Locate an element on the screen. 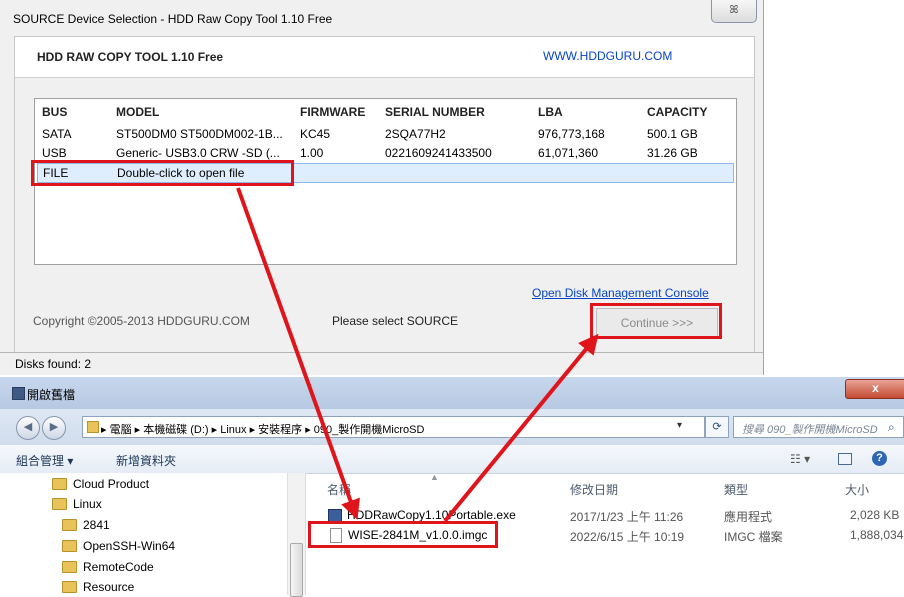 The height and width of the screenshot is (597, 904). arrow-to-continue is located at coordinates (521, 428).